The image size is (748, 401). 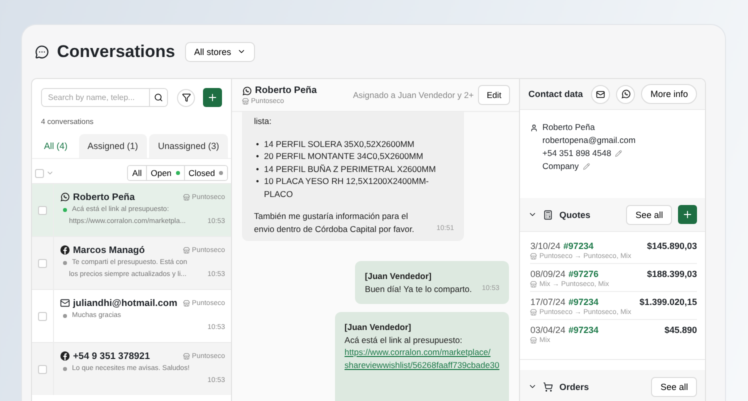 I want to click on contact-email: robertopena@gmail.com, so click(x=589, y=140).